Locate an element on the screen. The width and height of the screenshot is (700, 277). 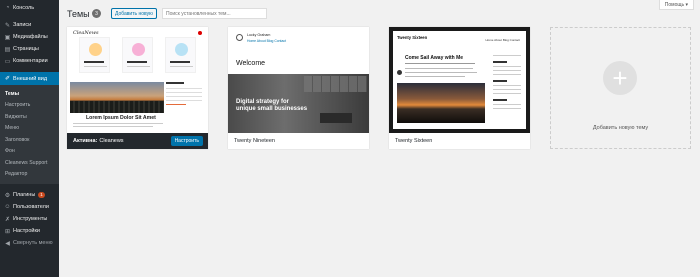
submenu-editor: Редактор is located at coordinates (29, 175).